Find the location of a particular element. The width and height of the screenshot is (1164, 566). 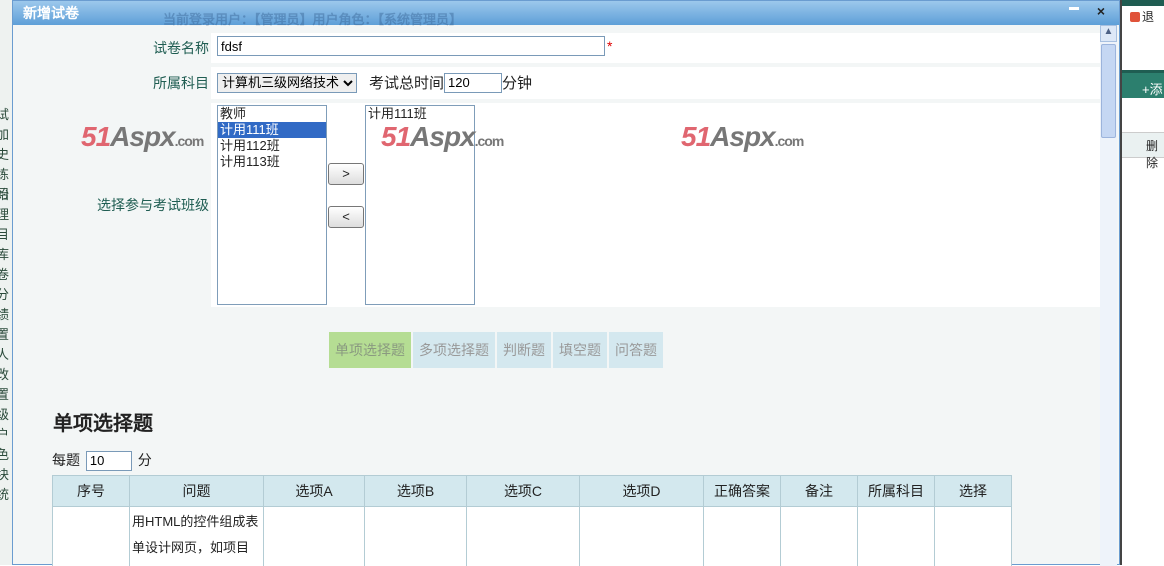

logout-button: 退 is located at coordinates (1142, 16).